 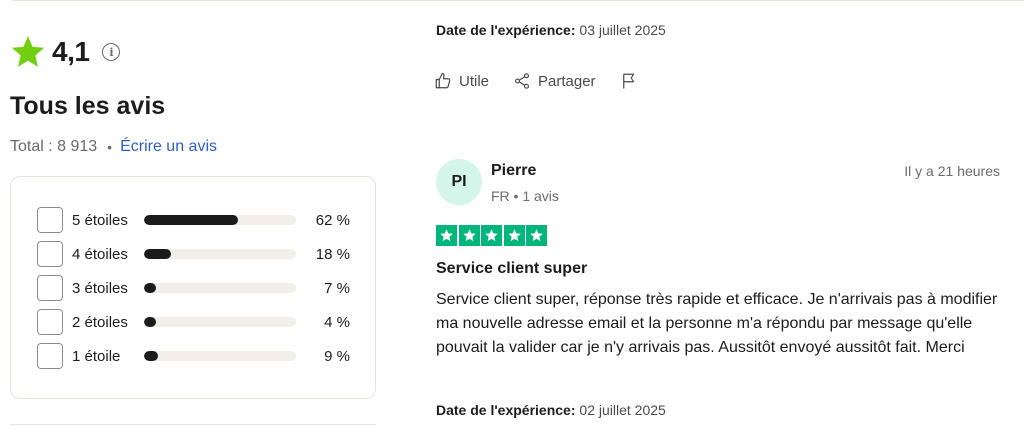 What do you see at coordinates (332, 254) in the screenshot?
I see `distribution-percent: 18 %` at bounding box center [332, 254].